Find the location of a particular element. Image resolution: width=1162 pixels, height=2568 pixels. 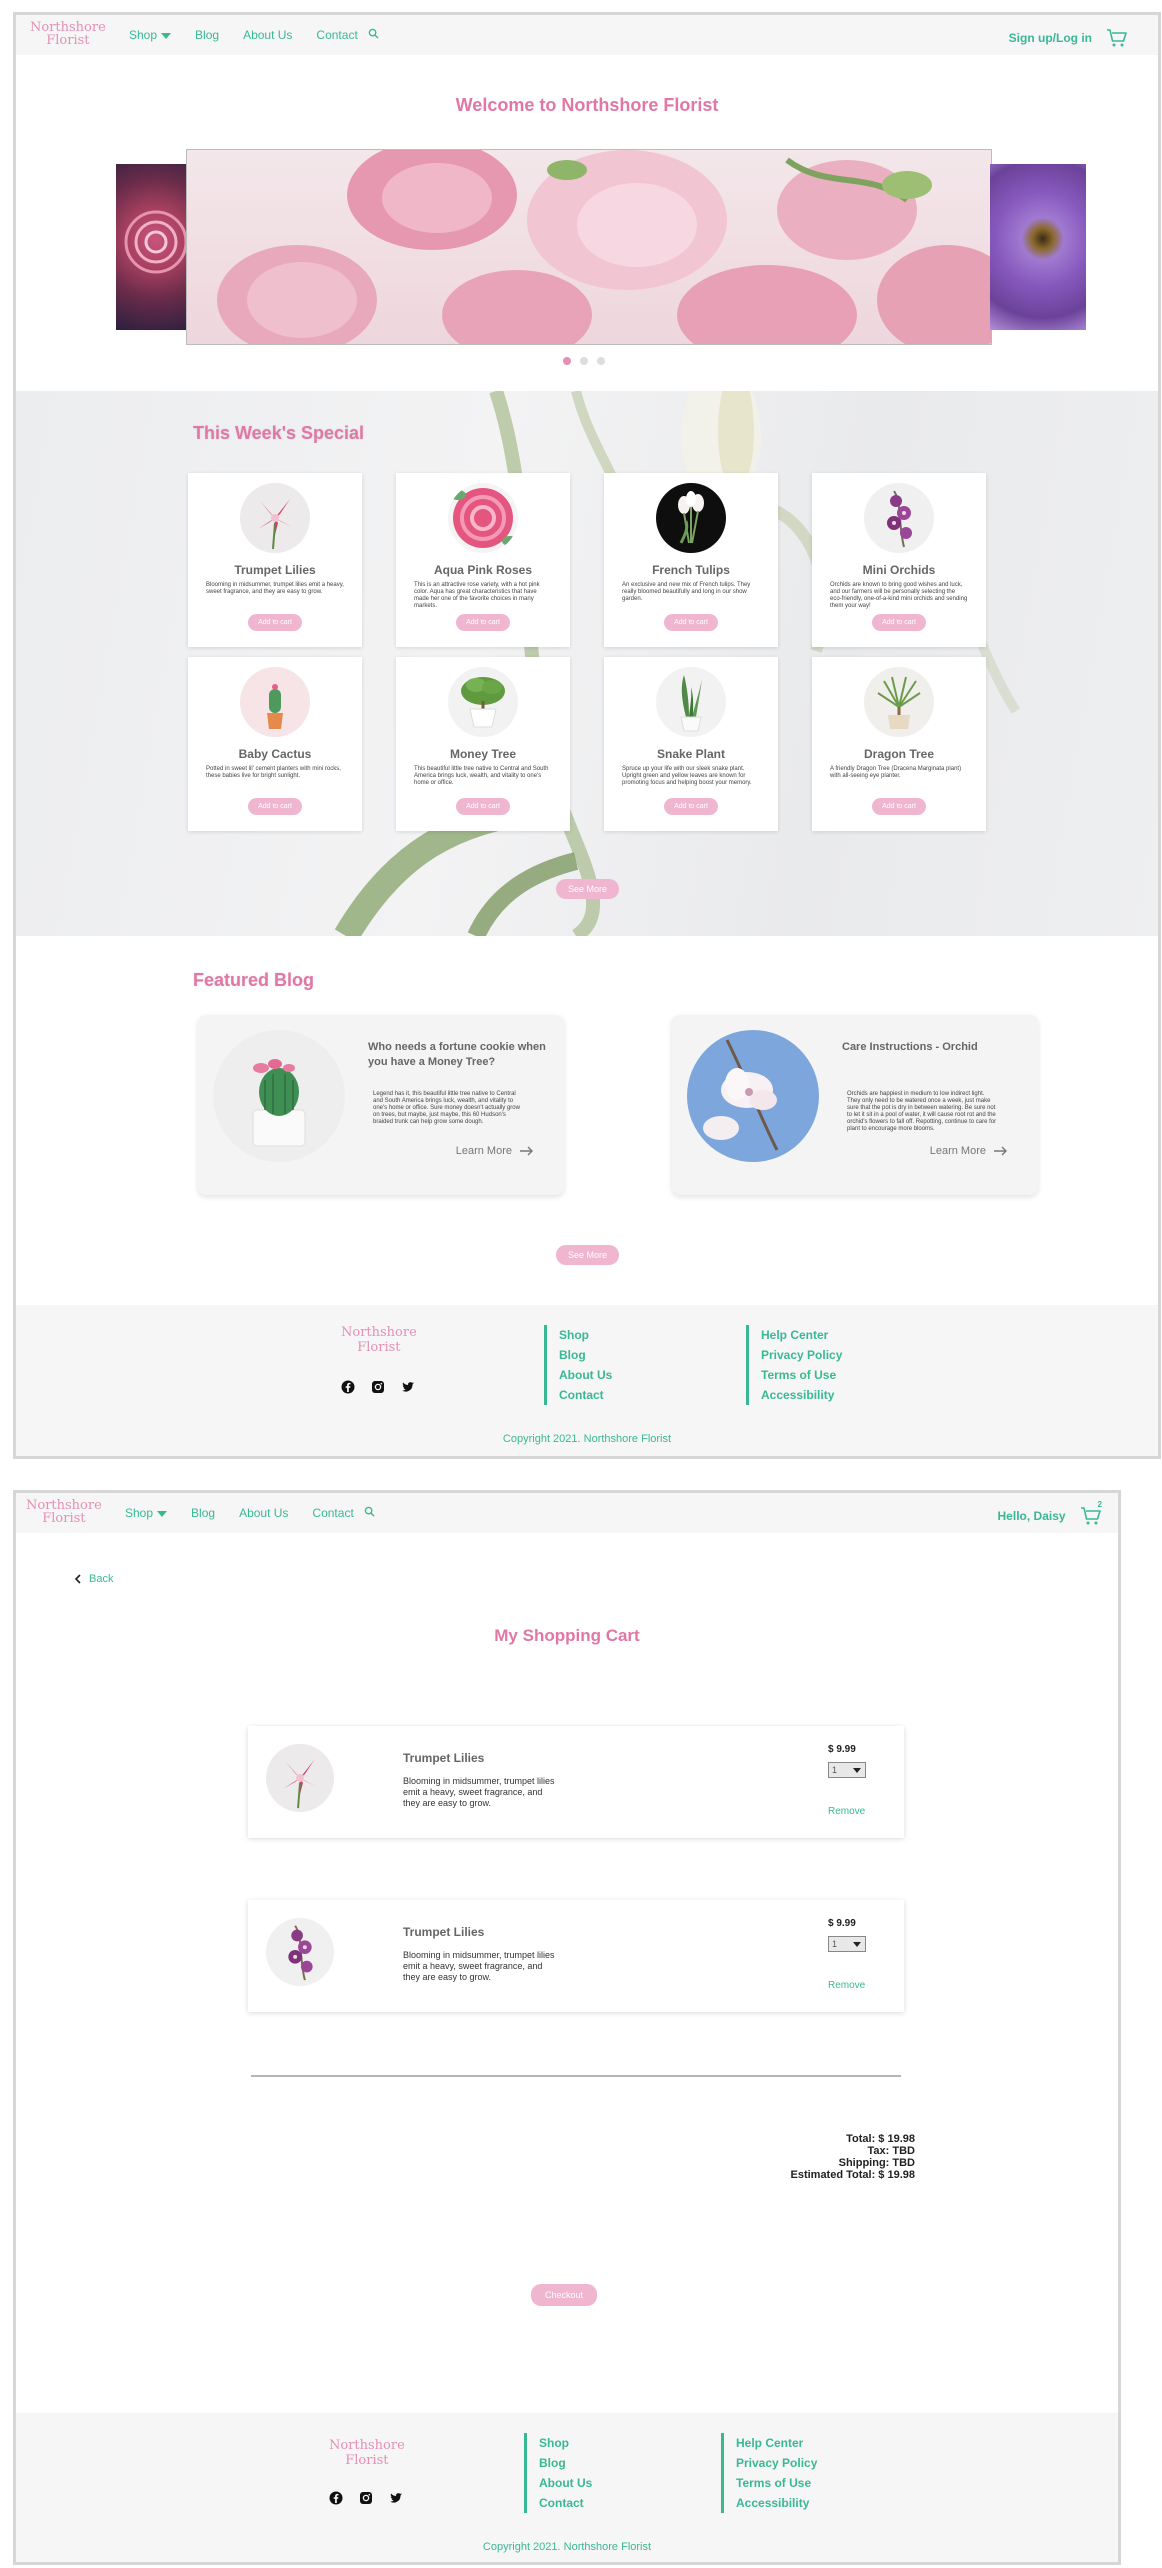

arrow-right-icon is located at coordinates (1000, 1151).